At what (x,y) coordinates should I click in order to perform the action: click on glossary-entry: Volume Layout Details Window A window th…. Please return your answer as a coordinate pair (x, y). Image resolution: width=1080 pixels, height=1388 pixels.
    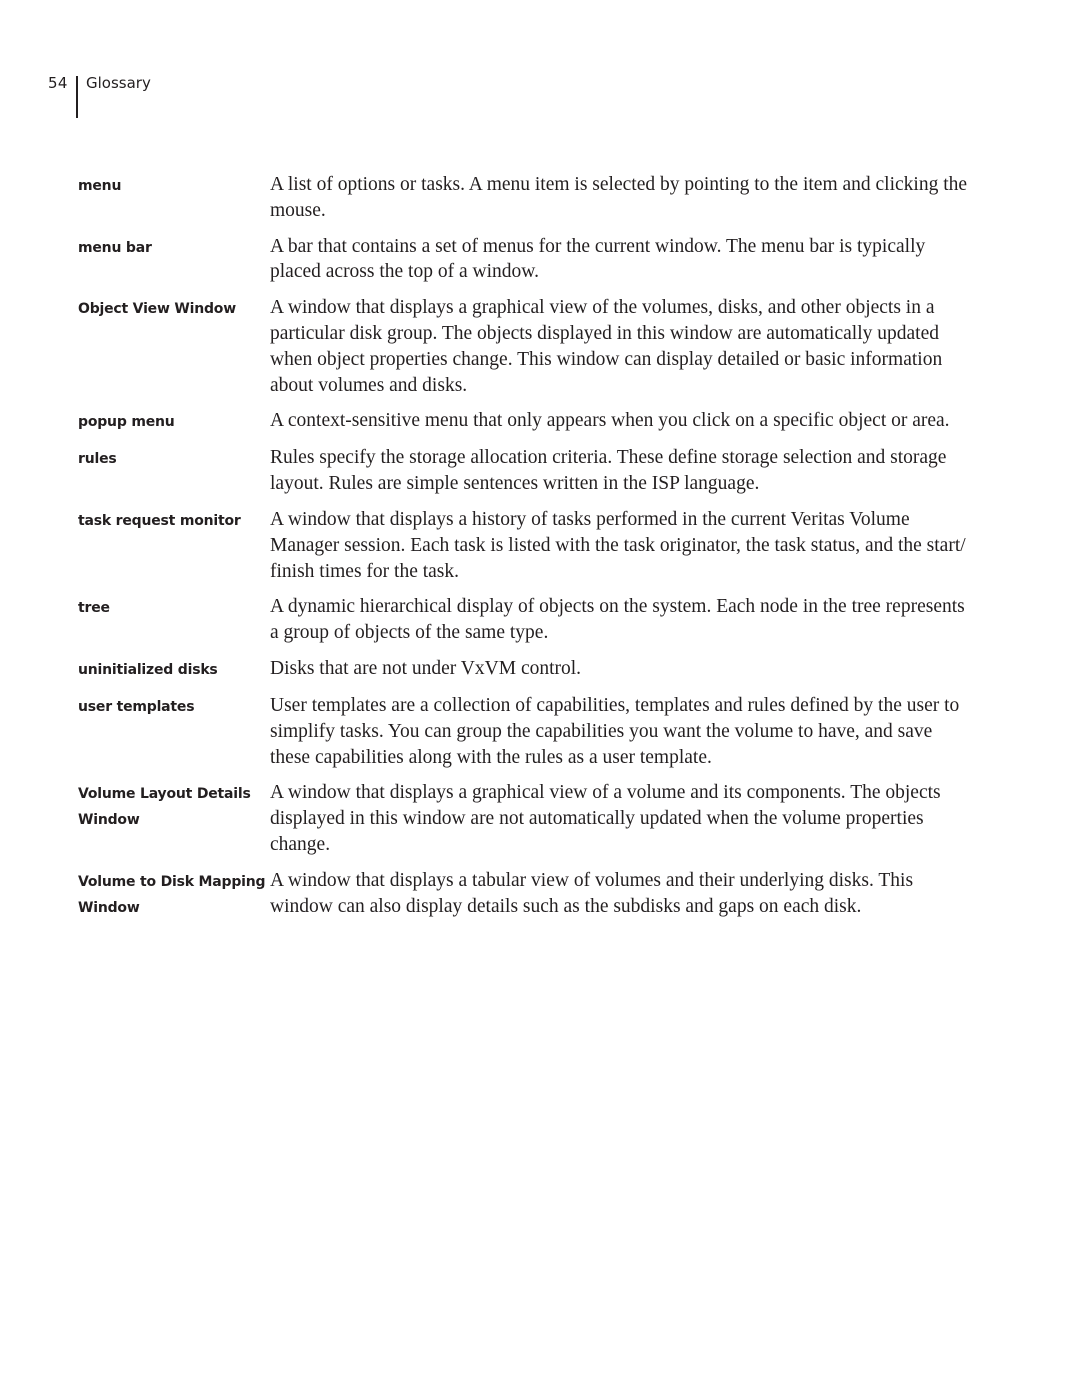
    Looking at the image, I should click on (528, 818).